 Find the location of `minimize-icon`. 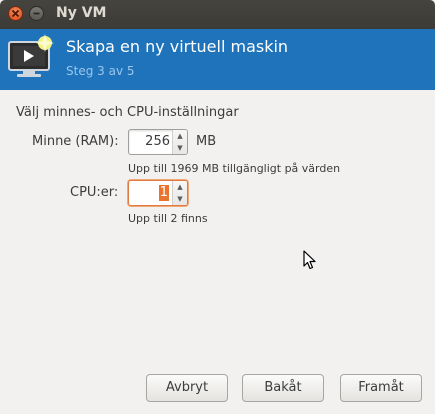

minimize-icon is located at coordinates (36, 13).